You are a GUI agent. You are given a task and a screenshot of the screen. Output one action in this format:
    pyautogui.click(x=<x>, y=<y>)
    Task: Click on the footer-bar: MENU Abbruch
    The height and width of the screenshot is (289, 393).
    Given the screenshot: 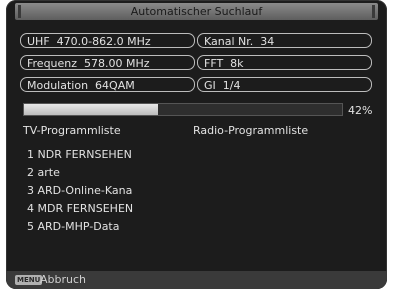 What is the action you would take?
    pyautogui.click(x=196, y=280)
    